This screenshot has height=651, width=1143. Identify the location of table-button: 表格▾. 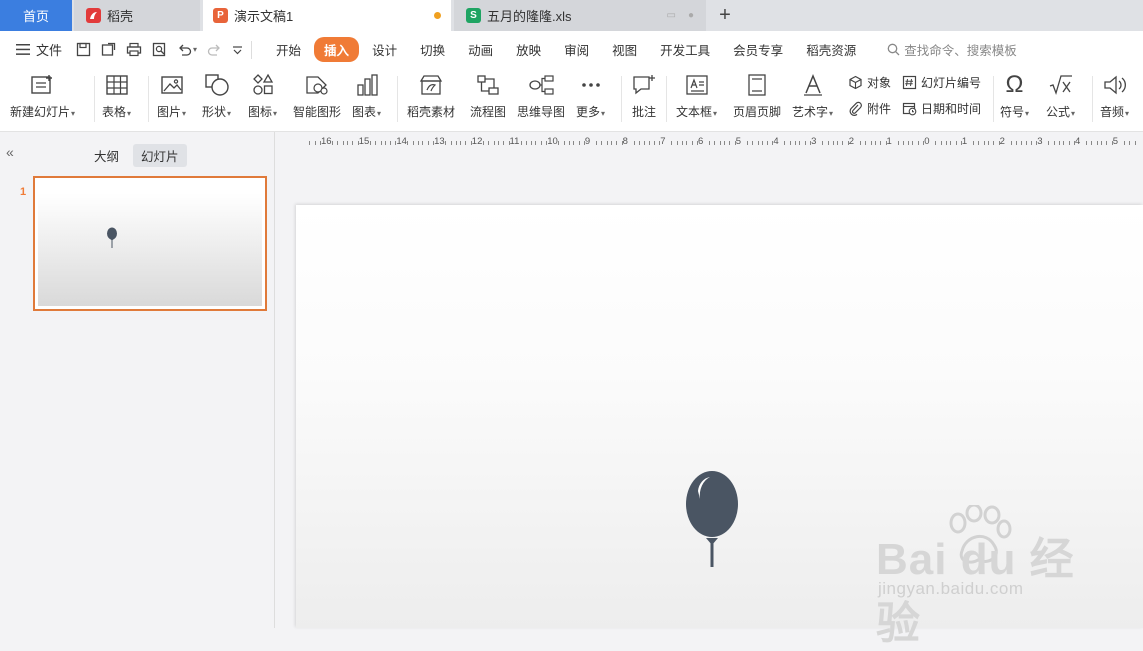
(116, 98).